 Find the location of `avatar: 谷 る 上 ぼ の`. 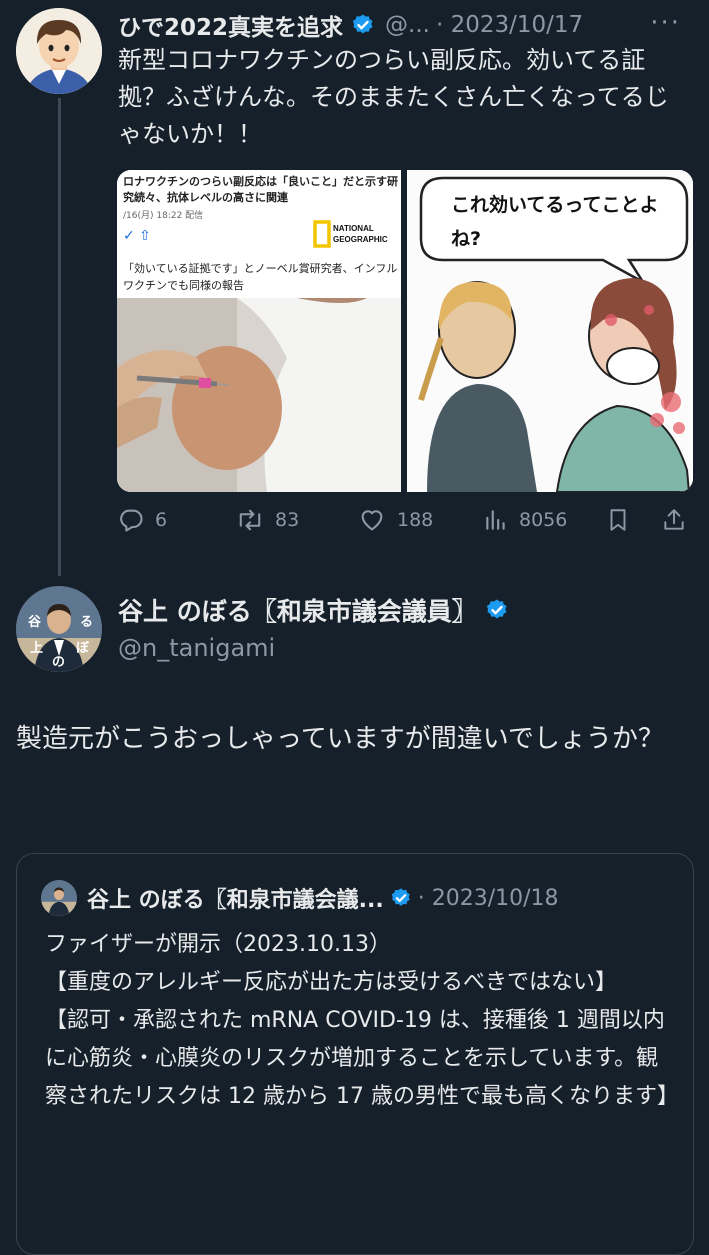

avatar: 谷 る 上 ぼ の is located at coordinates (59, 629).